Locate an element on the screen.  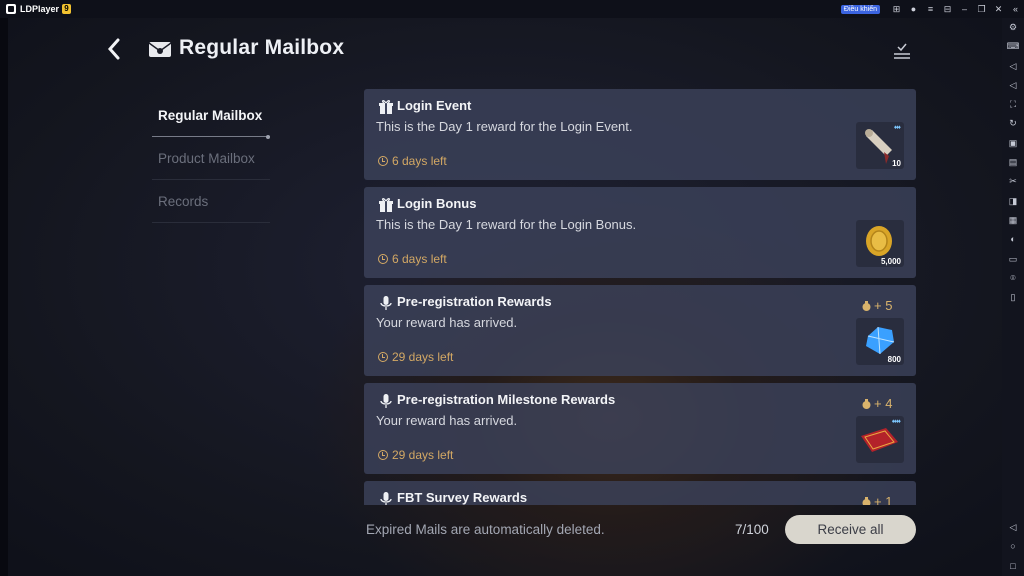
folder-icon: ▭ is located at coordinates (1013, 259).